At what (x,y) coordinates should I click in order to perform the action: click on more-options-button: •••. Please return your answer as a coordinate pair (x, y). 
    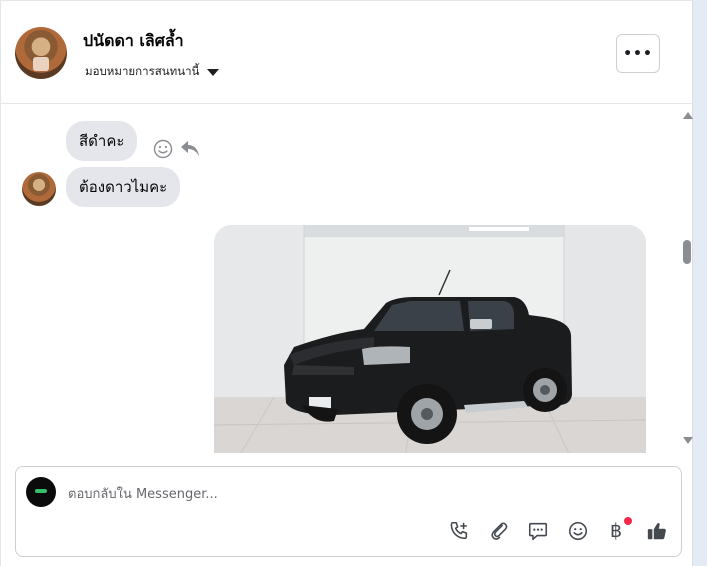
    Looking at the image, I should click on (638, 53).